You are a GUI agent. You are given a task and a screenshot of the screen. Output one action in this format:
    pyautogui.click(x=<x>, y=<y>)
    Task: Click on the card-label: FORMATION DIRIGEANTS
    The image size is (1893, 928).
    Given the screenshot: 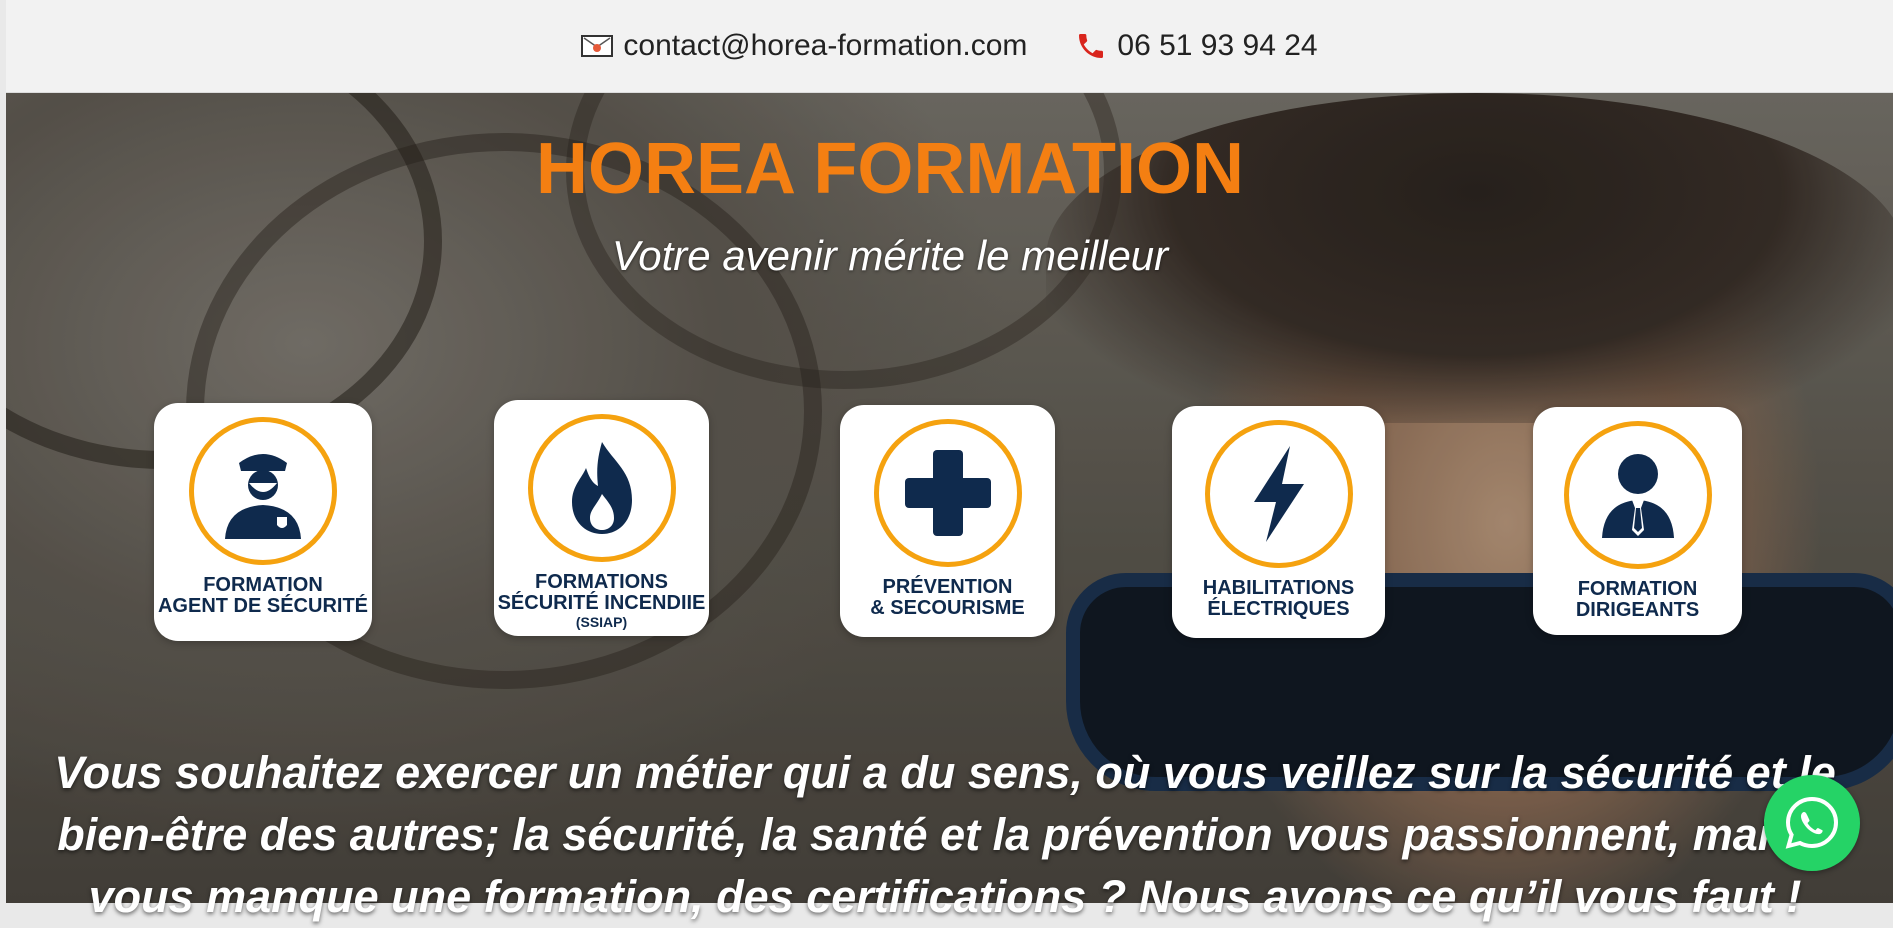 What is the action you would take?
    pyautogui.click(x=1637, y=599)
    